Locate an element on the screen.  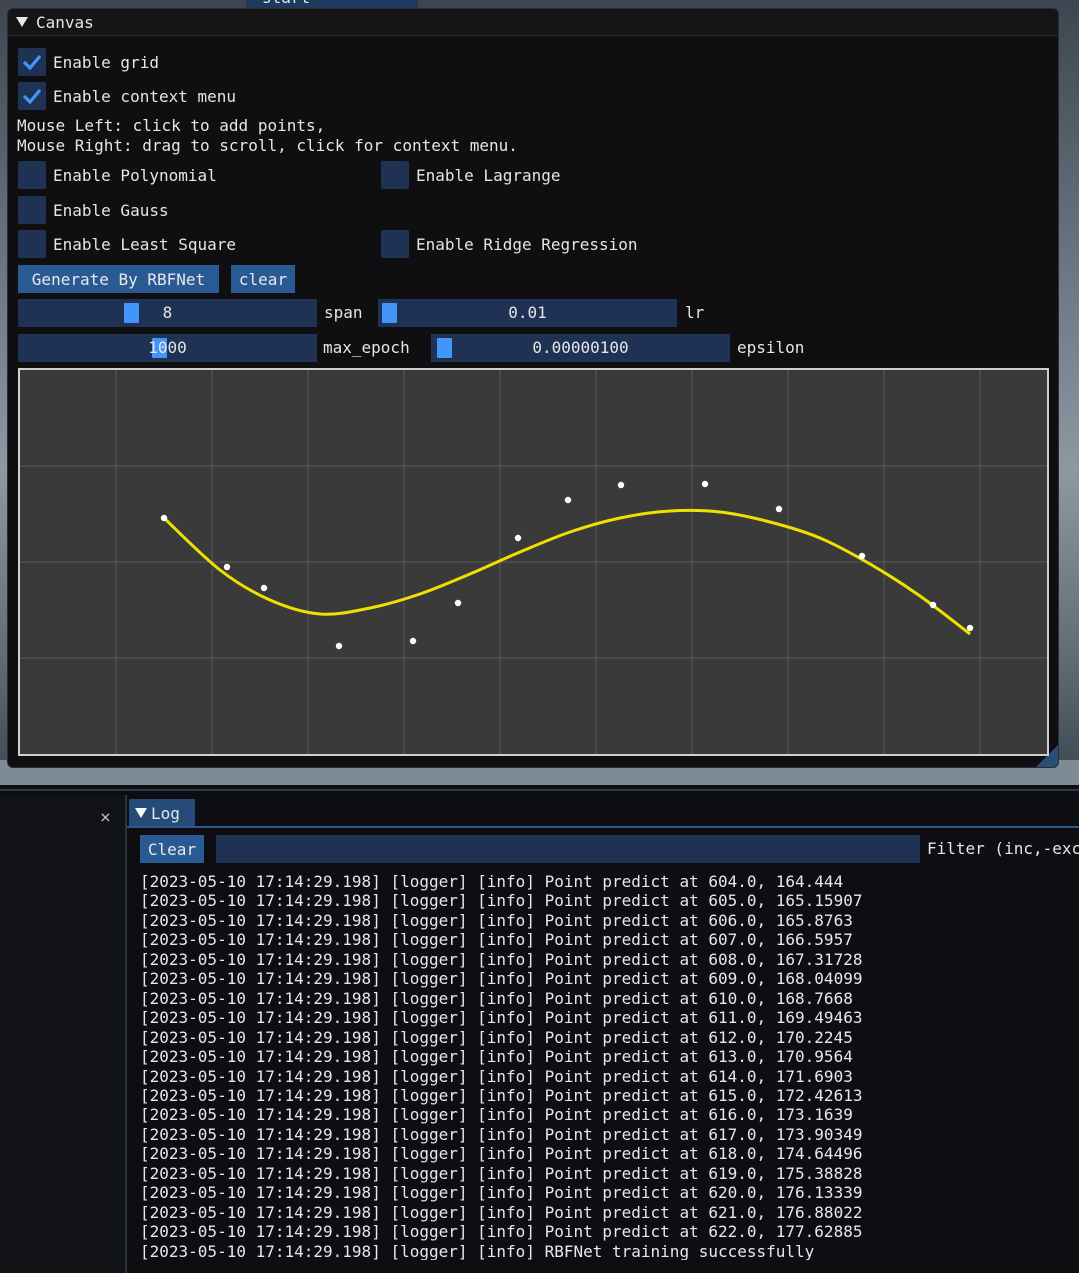
span-slider: 8 is located at coordinates (167, 313).